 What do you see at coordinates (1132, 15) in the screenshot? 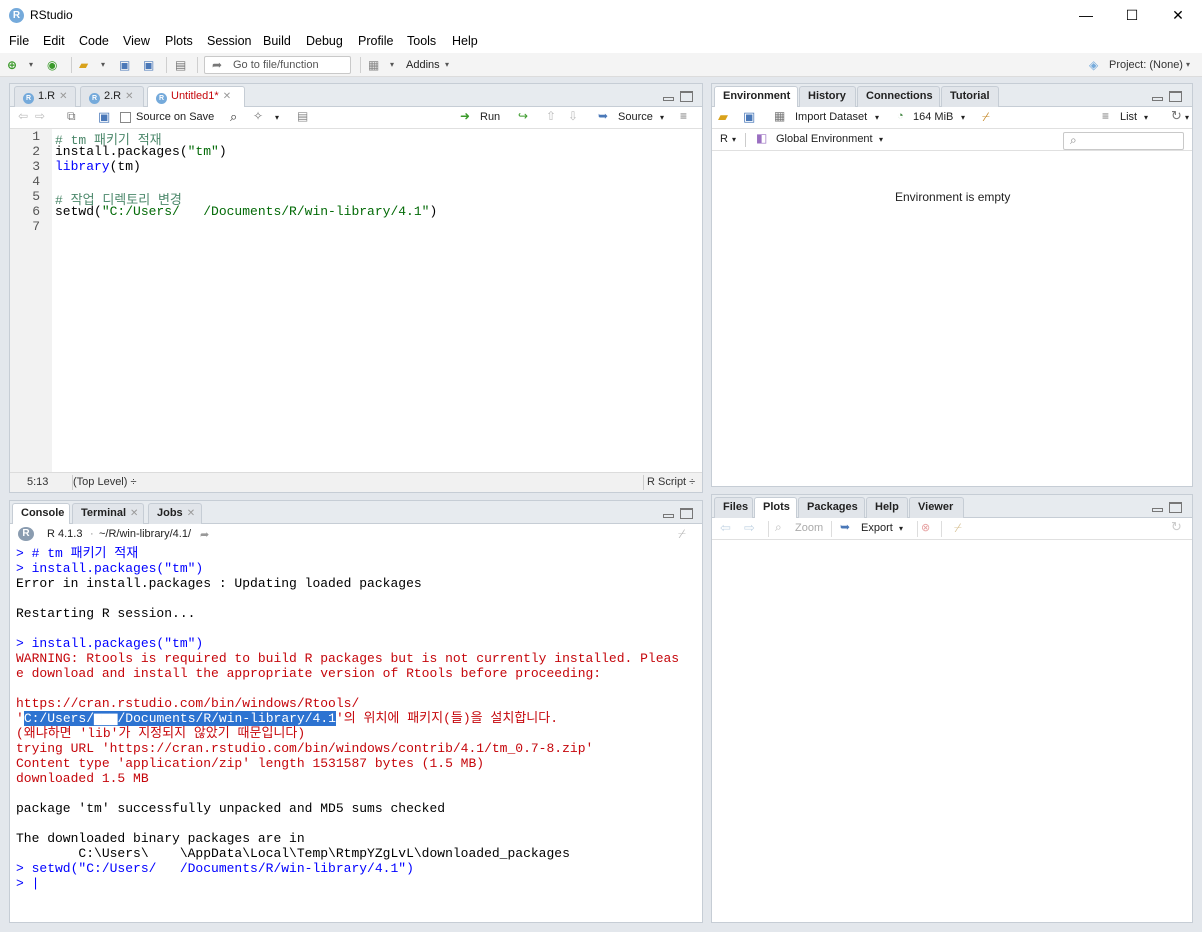
I see `maximize-button: ☐` at bounding box center [1132, 15].